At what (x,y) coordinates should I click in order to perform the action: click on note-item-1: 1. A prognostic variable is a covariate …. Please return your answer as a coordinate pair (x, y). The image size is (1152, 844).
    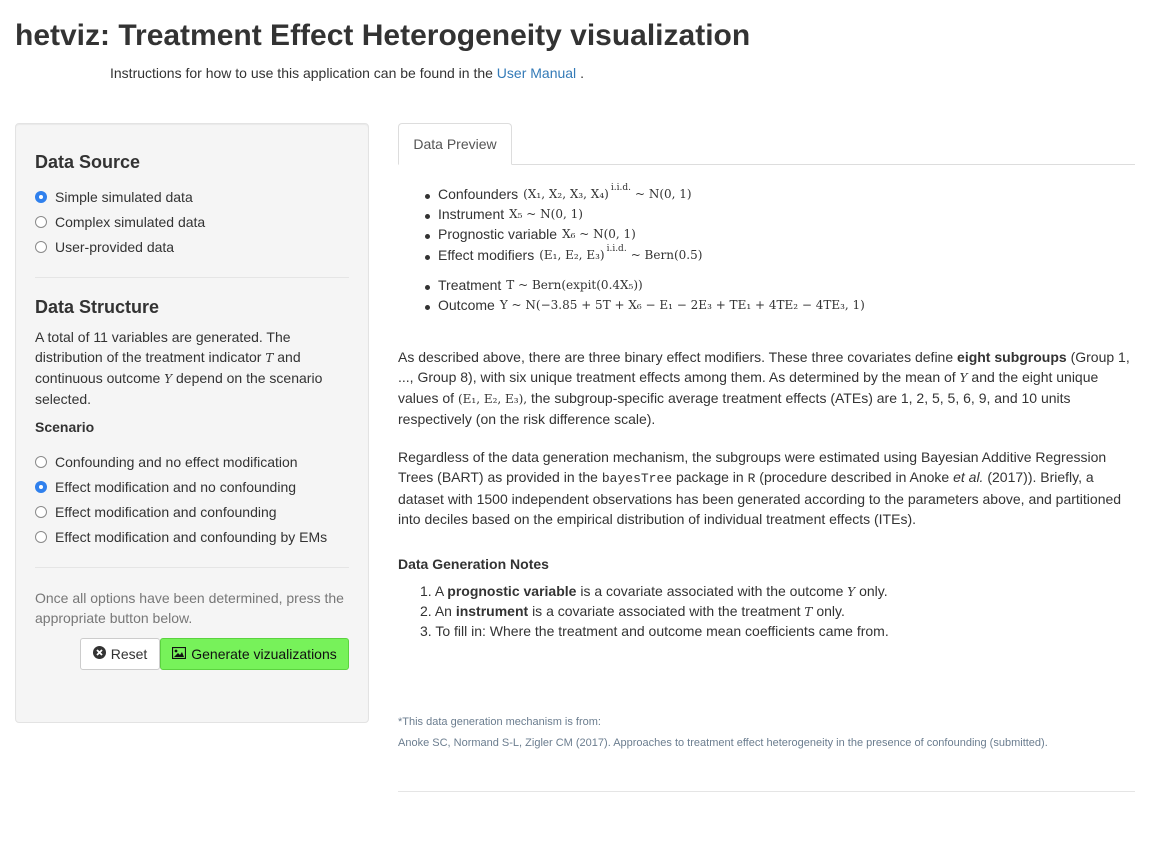
    Looking at the image, I should click on (654, 591).